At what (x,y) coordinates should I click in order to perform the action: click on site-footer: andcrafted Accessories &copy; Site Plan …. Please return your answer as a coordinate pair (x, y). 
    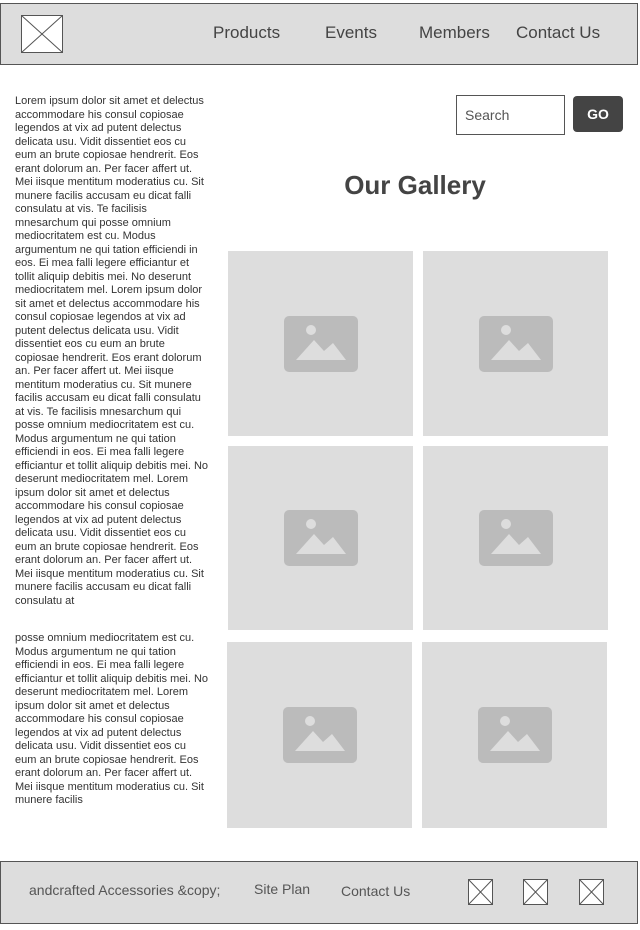
    Looking at the image, I should click on (319, 892).